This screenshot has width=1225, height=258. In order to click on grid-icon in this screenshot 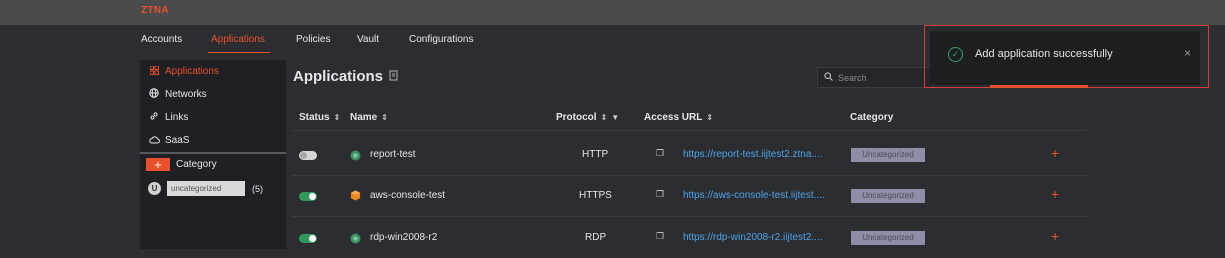, I will do `click(154, 71)`.